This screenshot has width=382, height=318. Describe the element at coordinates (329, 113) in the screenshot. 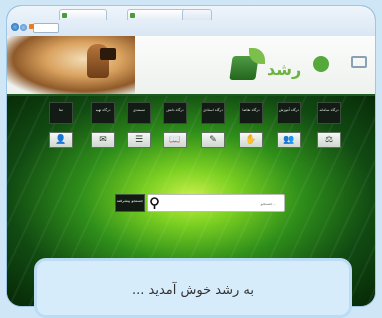

I see `menu-item-label: درگاه سامانه` at that location.